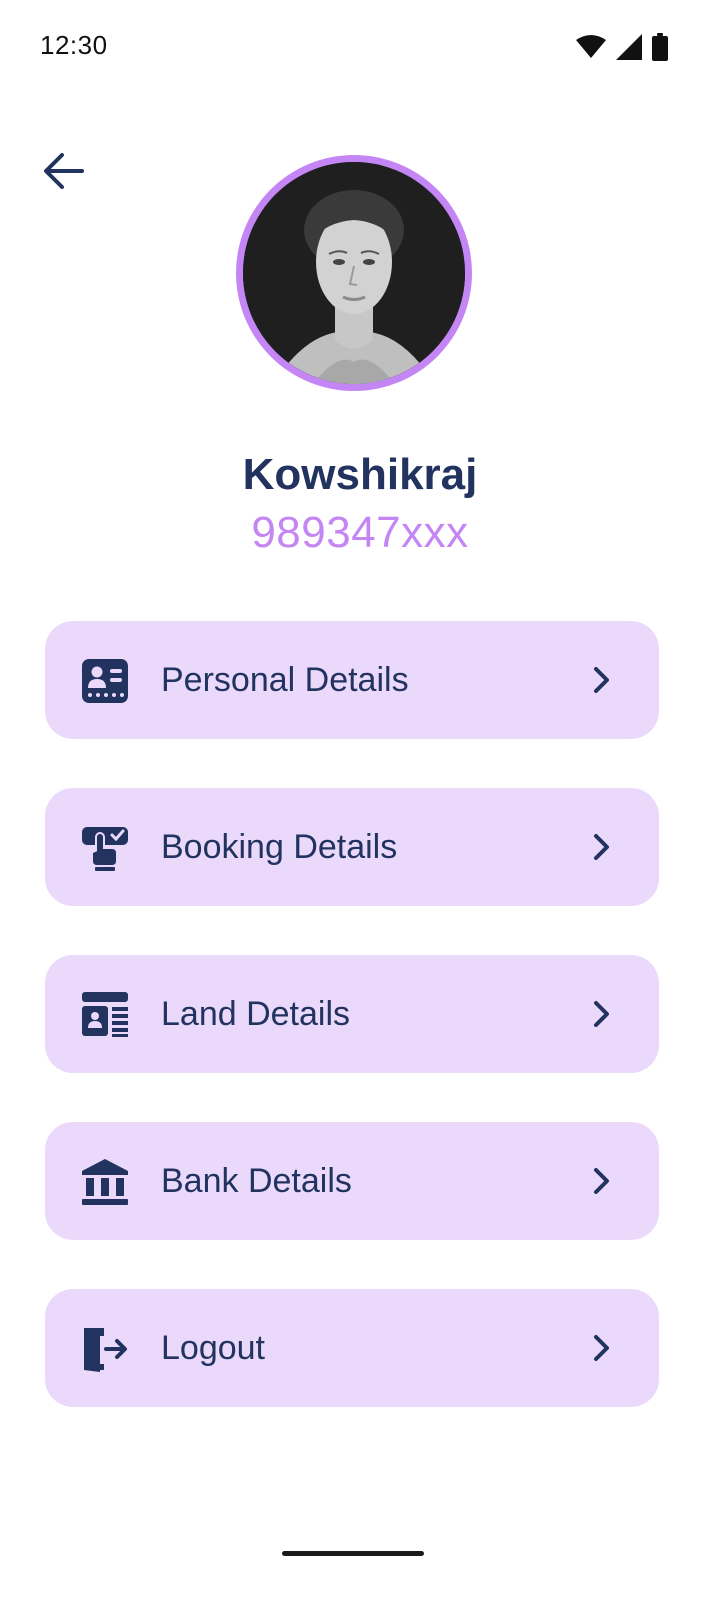  What do you see at coordinates (105, 848) in the screenshot?
I see `booking-hand-icon` at bounding box center [105, 848].